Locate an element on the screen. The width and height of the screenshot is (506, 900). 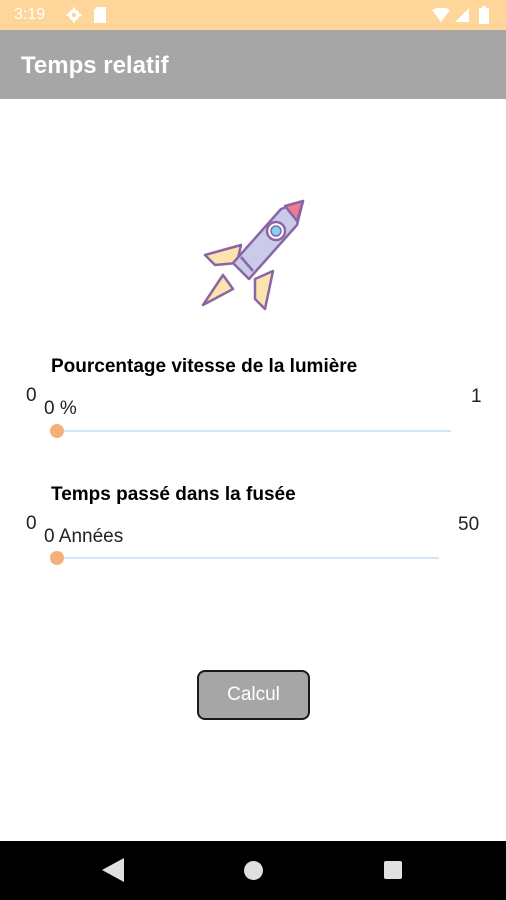
calcul-button: Calcul is located at coordinates (253, 695).